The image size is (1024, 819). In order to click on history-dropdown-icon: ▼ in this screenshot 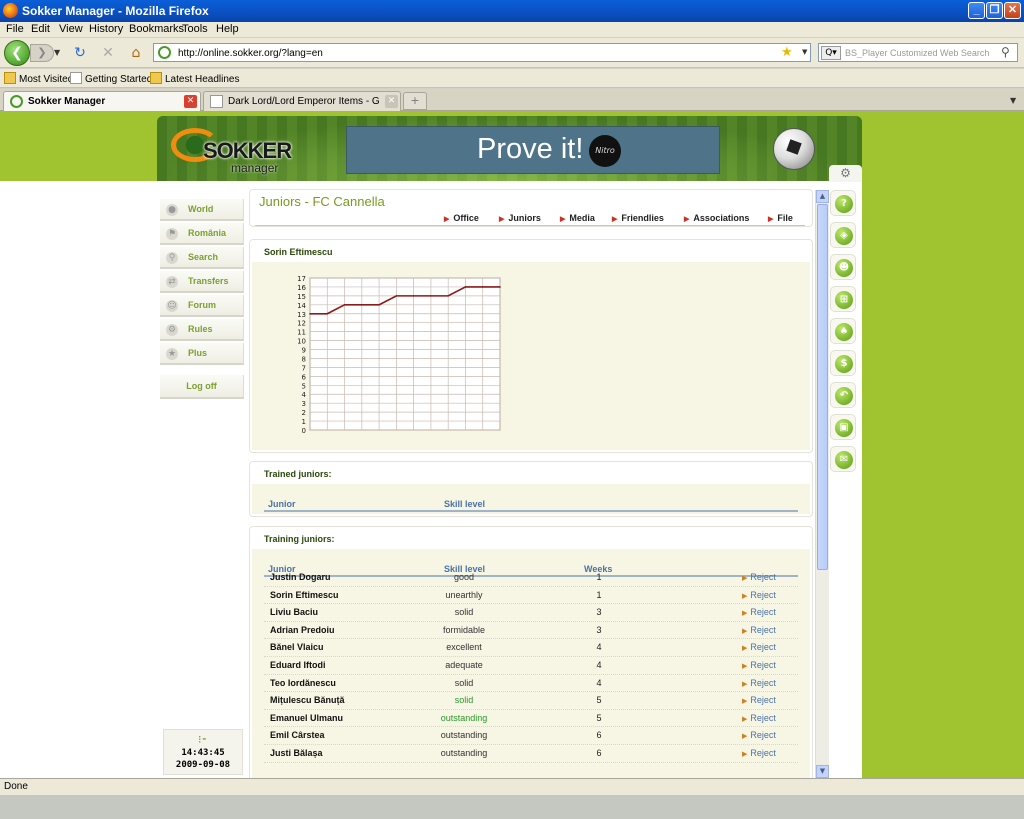, I will do `click(57, 52)`.